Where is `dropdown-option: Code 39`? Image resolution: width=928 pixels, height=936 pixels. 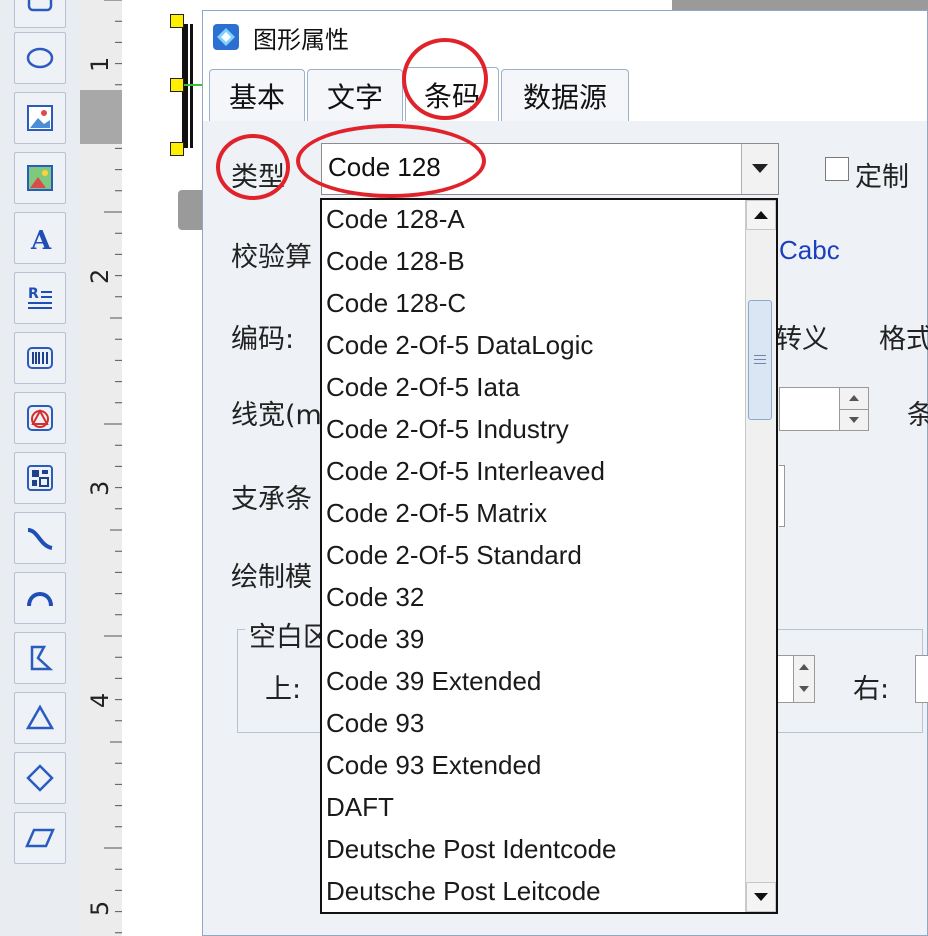 dropdown-option: Code 39 is located at coordinates (375, 639).